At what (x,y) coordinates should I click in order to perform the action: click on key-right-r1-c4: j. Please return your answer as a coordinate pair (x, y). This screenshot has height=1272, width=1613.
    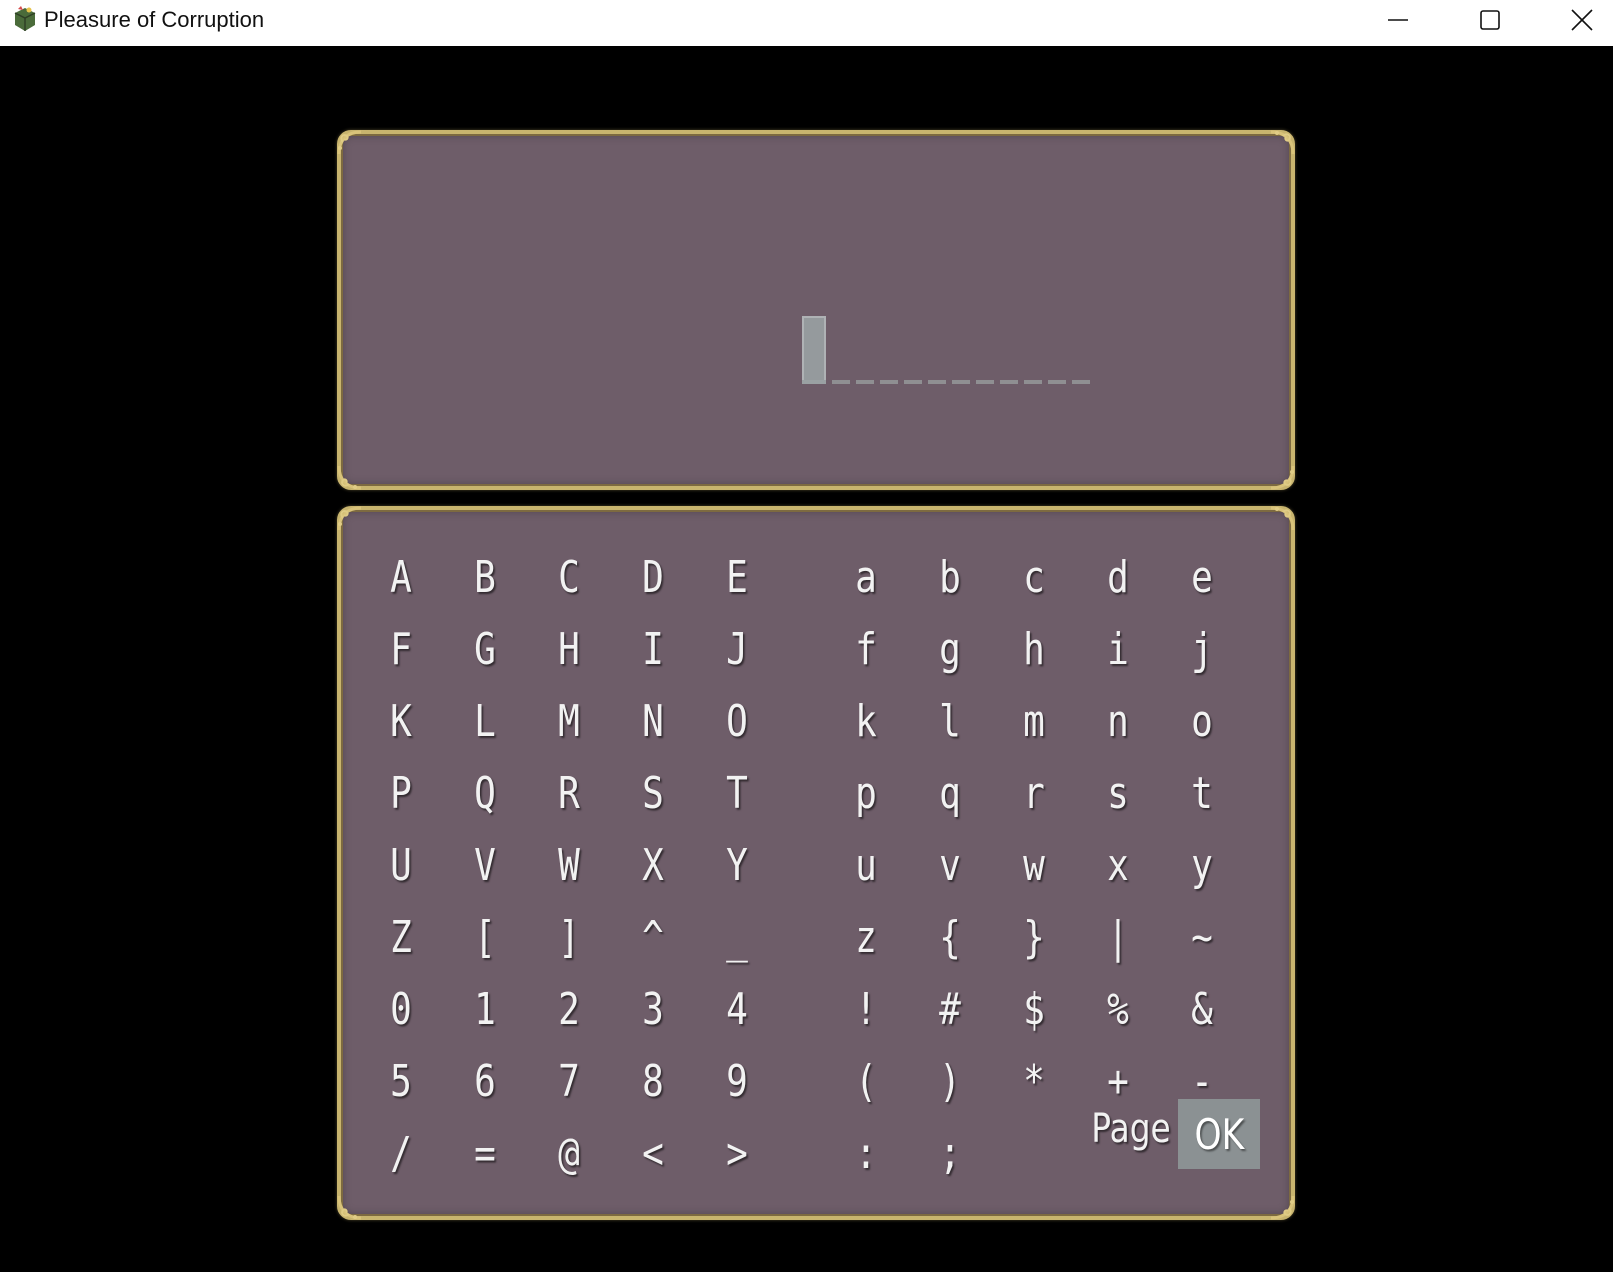
    Looking at the image, I should click on (1201, 649).